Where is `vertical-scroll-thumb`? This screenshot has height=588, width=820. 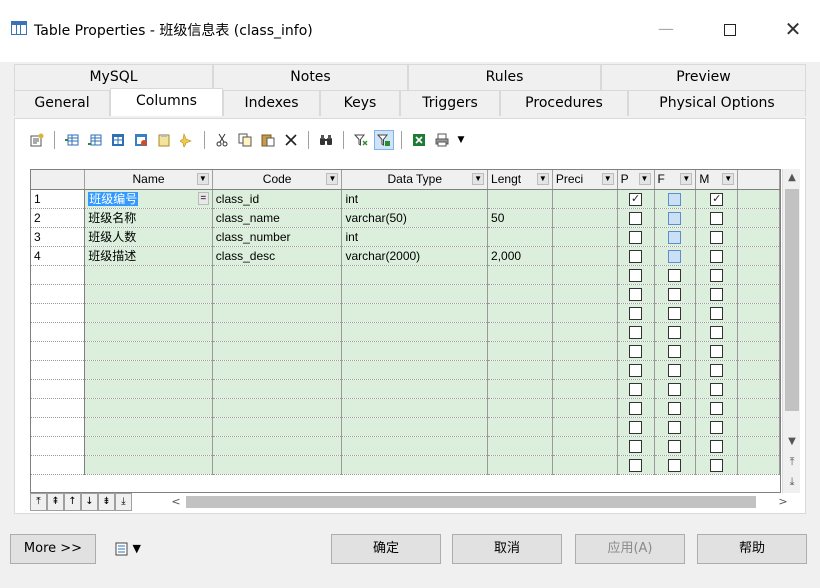 vertical-scroll-thumb is located at coordinates (792, 300).